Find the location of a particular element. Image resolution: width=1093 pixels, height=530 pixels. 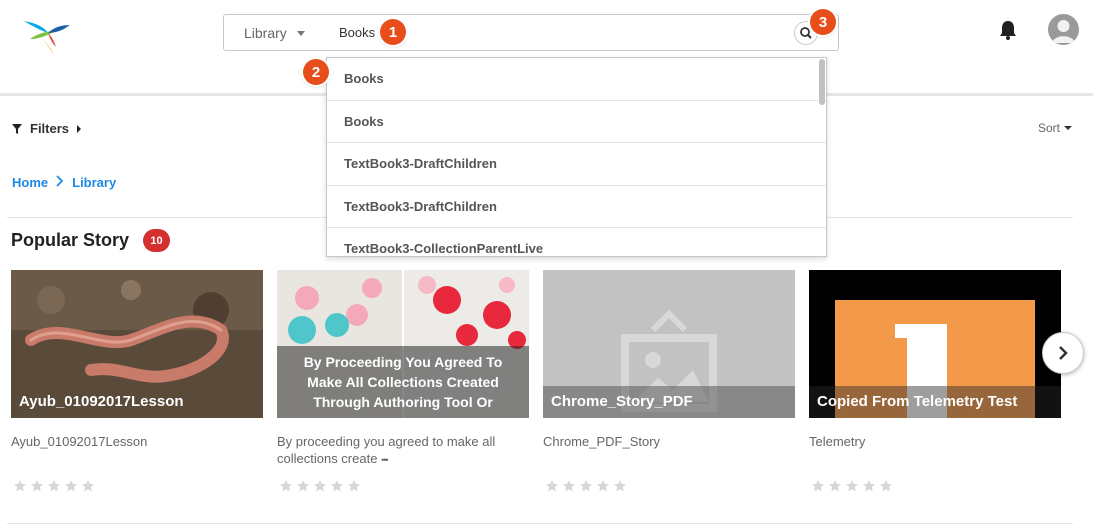

sort-dropdown: Sort is located at coordinates (1055, 128).